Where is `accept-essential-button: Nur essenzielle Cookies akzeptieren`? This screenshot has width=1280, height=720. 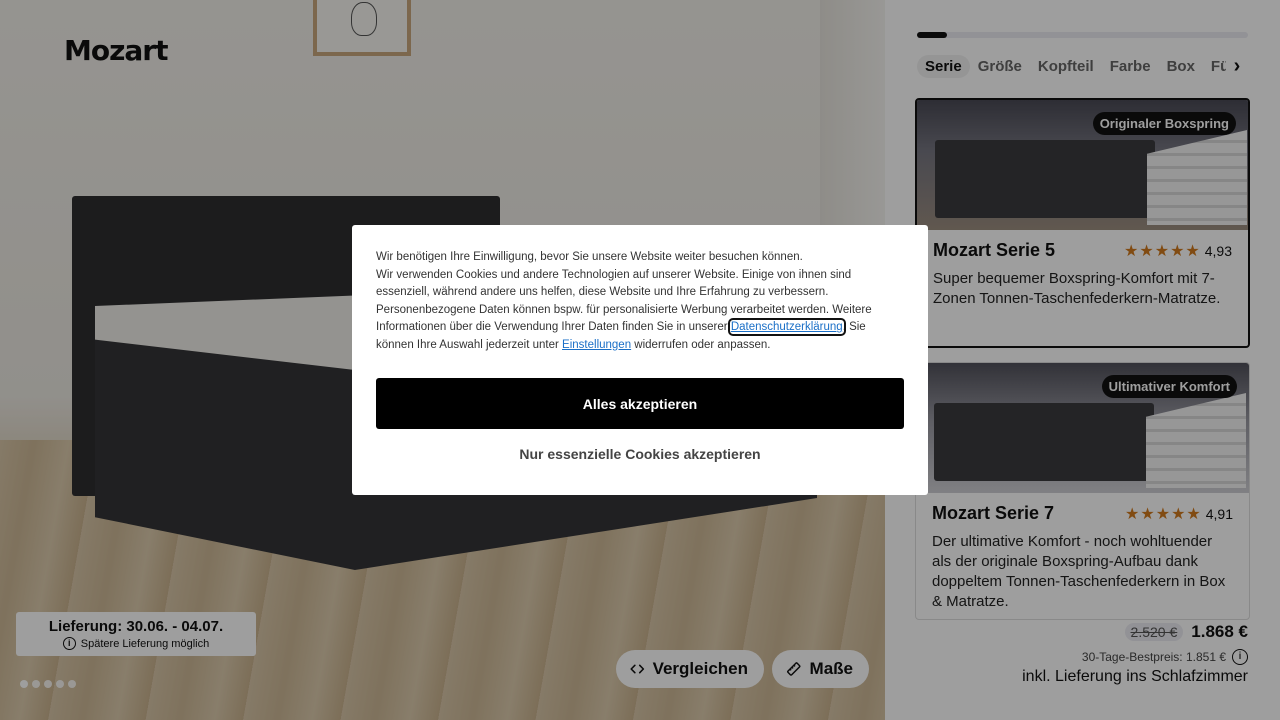
accept-essential-button: Nur essenzielle Cookies akzeptieren is located at coordinates (640, 454).